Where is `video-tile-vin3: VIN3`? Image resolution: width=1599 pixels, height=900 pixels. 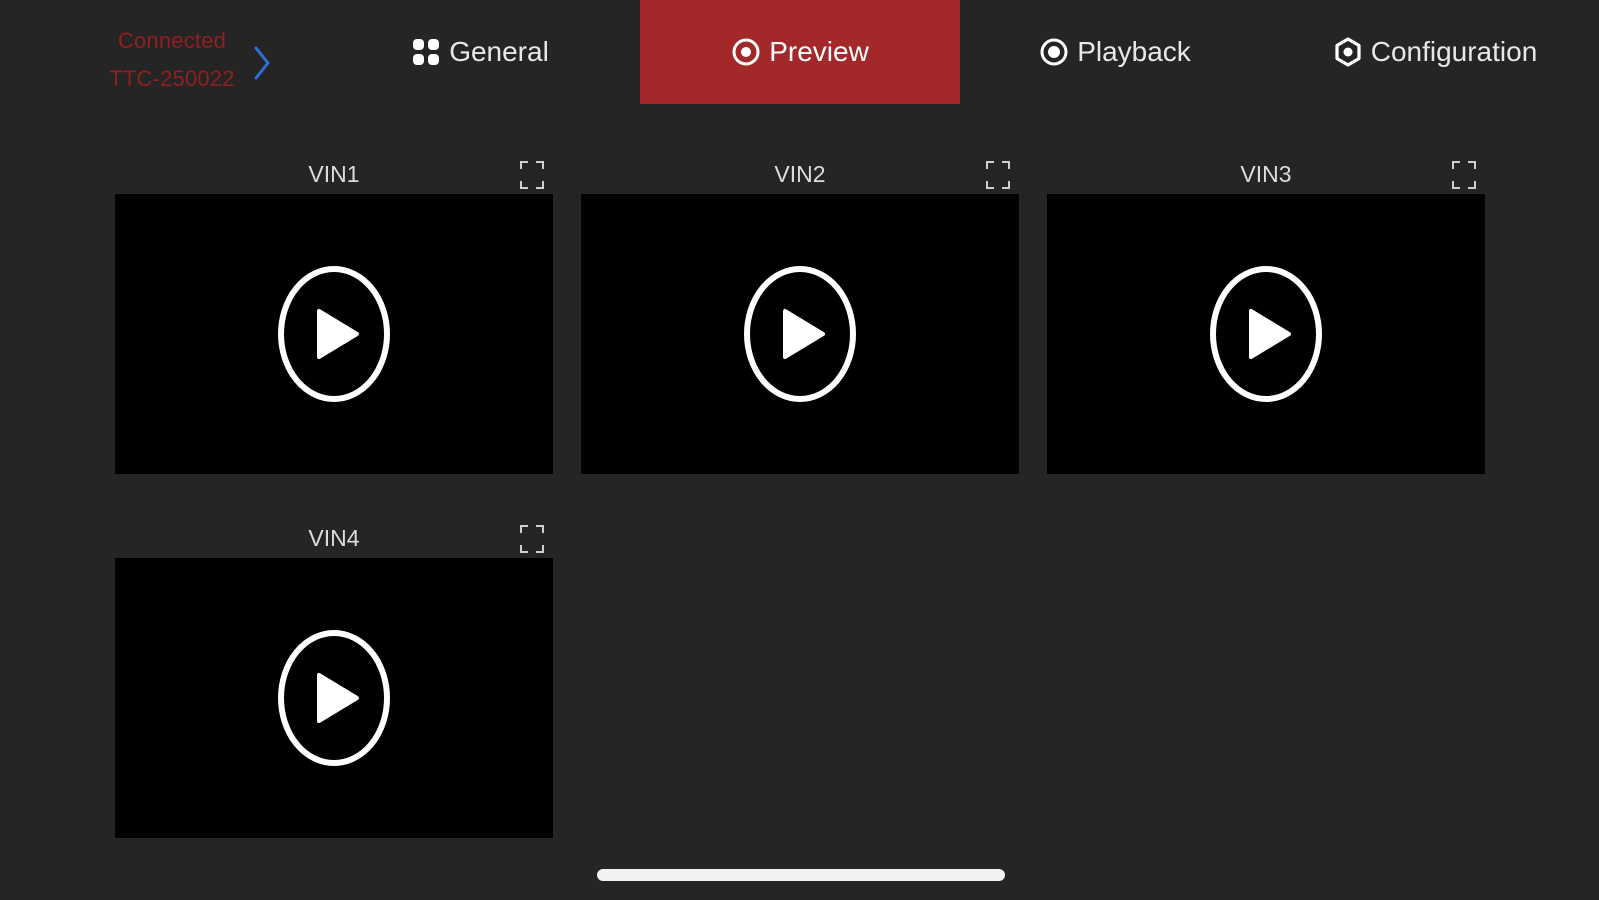
video-tile-vin3: VIN3 is located at coordinates (1266, 316).